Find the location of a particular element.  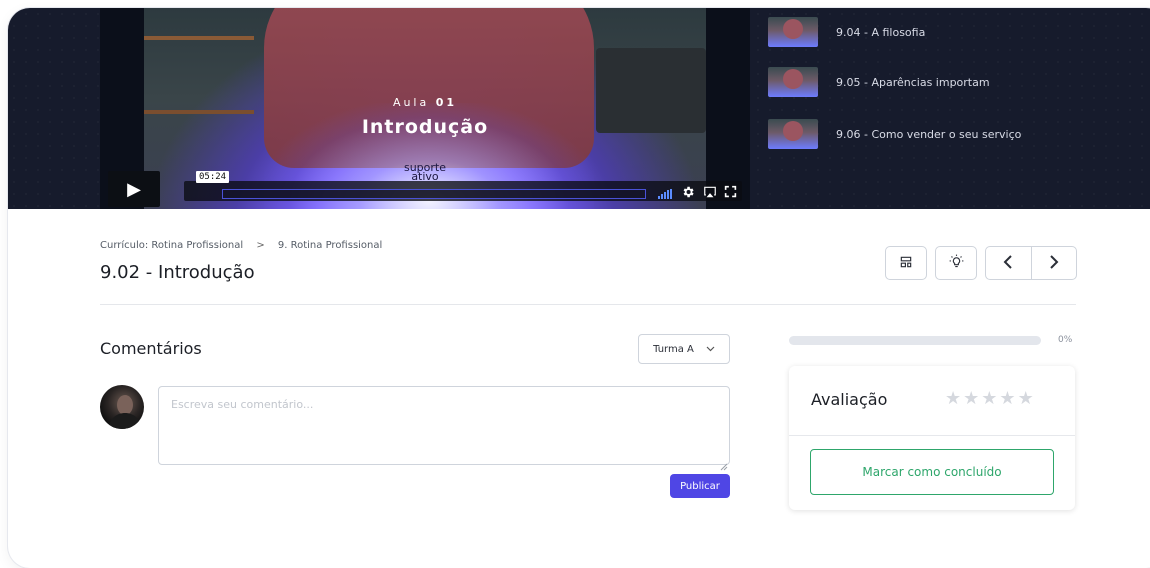

aula-label-text: Aula is located at coordinates (411, 102).